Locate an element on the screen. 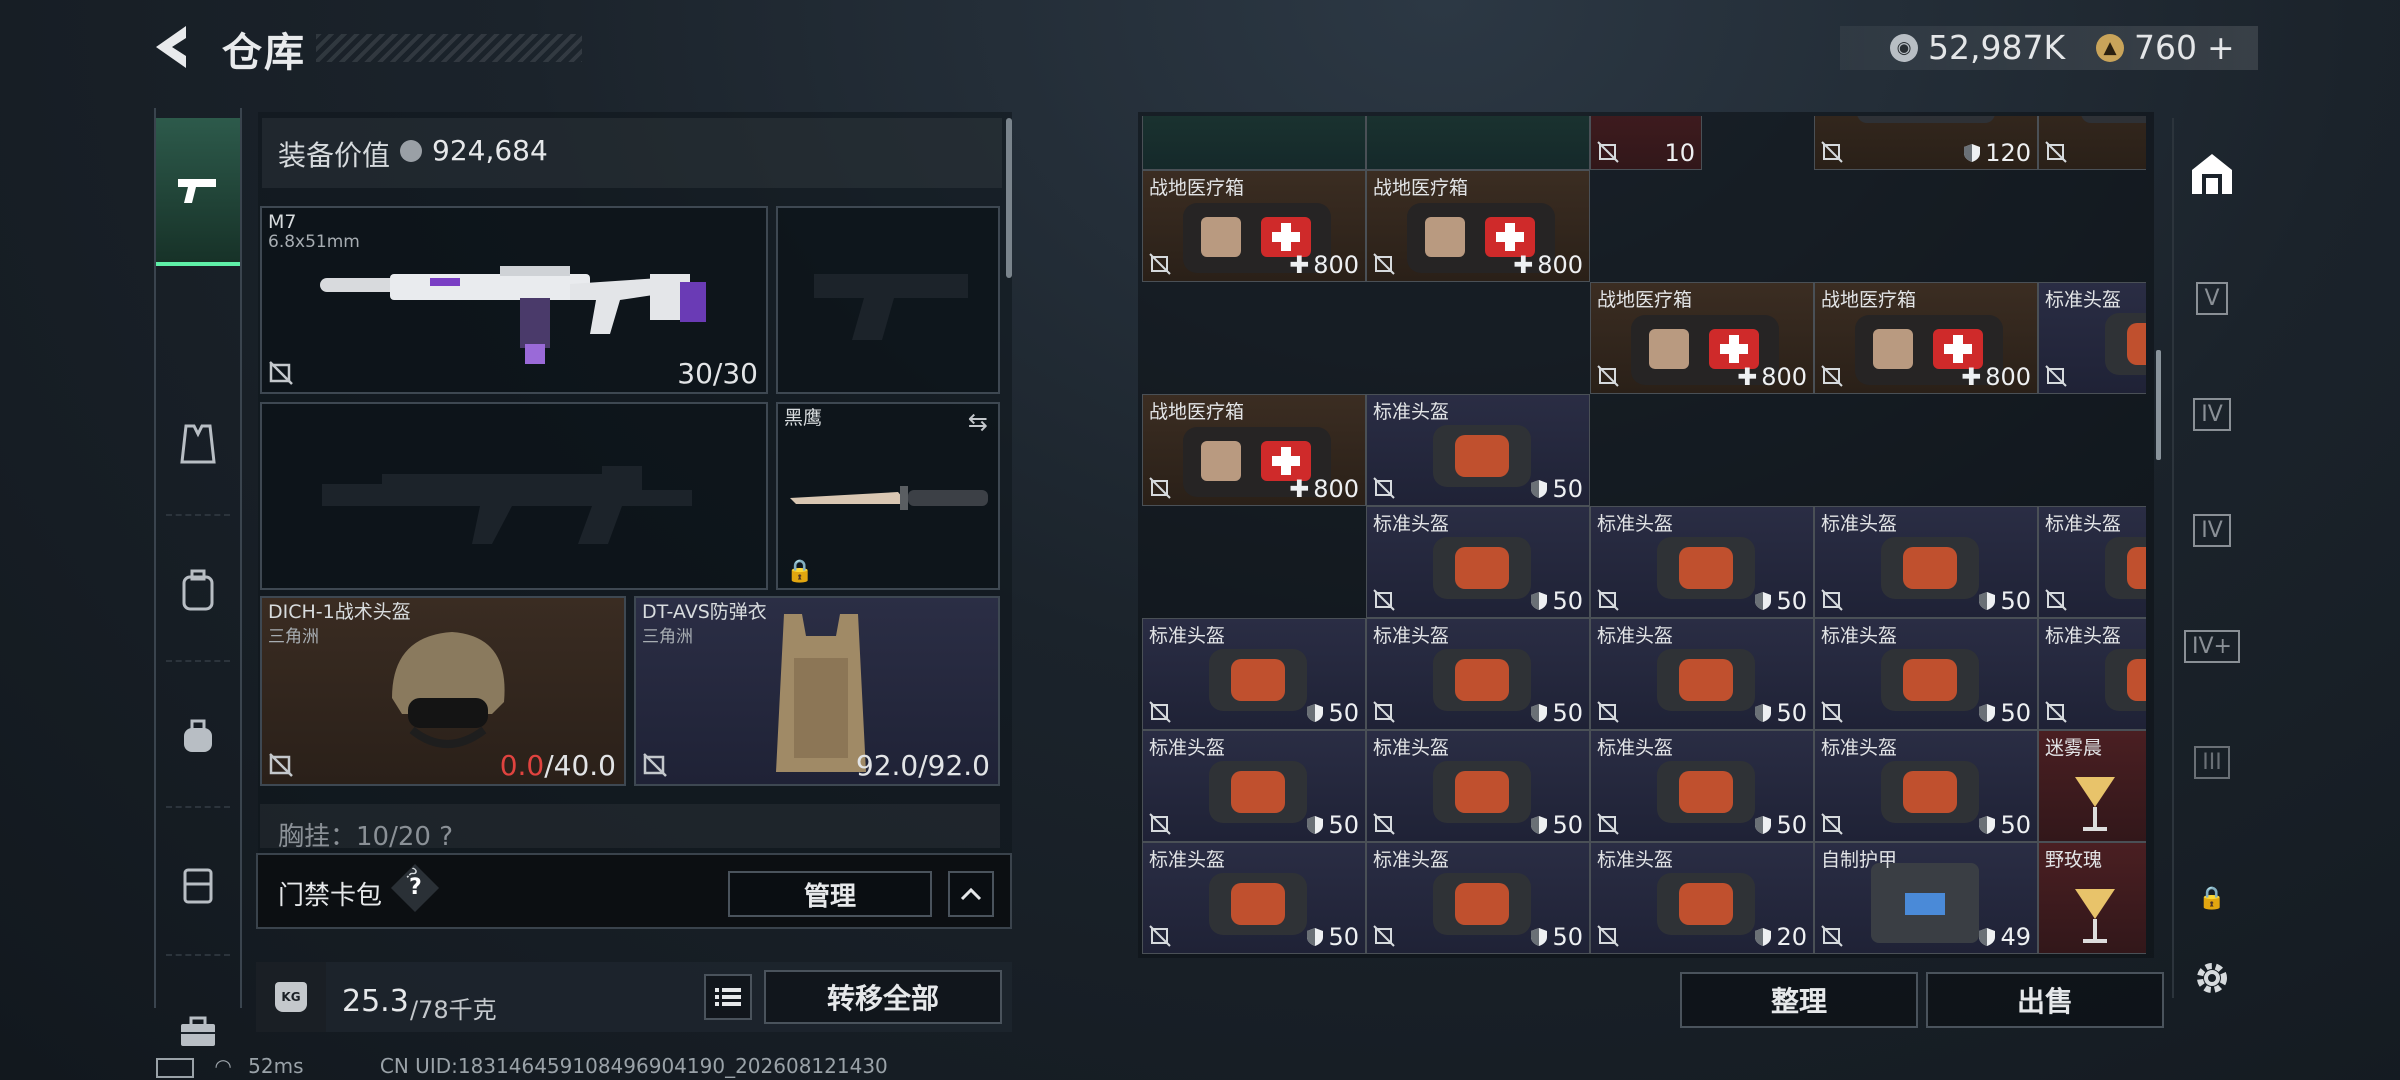  back-arrow-icon is located at coordinates (175, 47).